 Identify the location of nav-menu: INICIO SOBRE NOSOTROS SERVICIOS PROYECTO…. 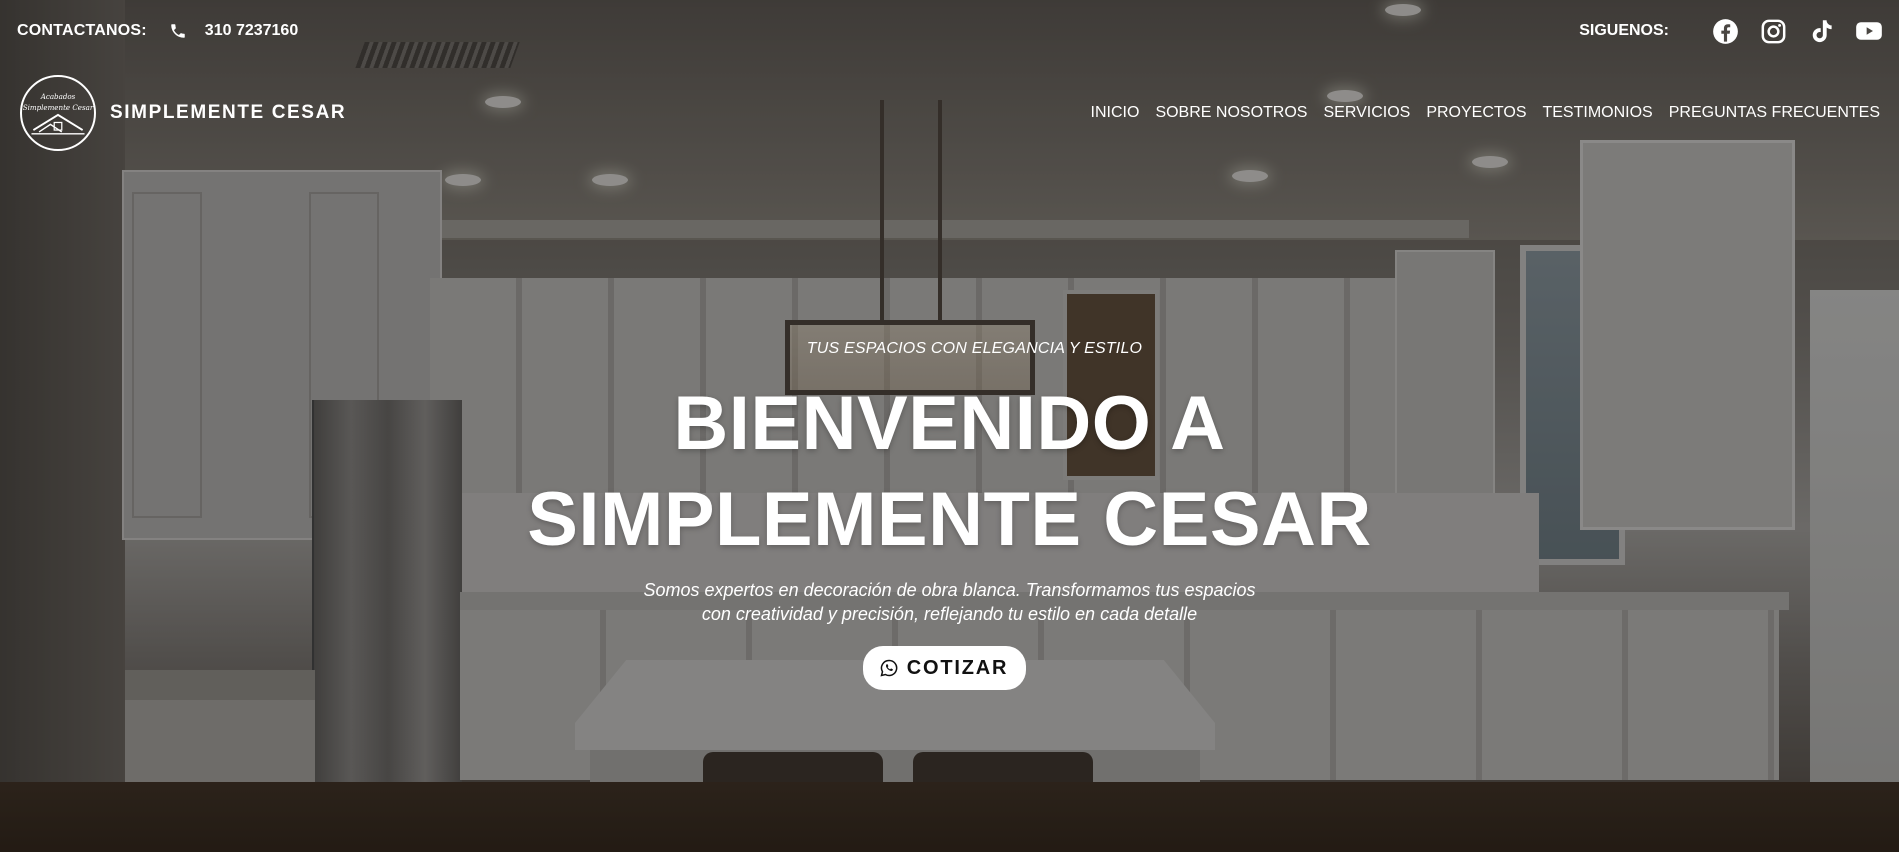
(1477, 113).